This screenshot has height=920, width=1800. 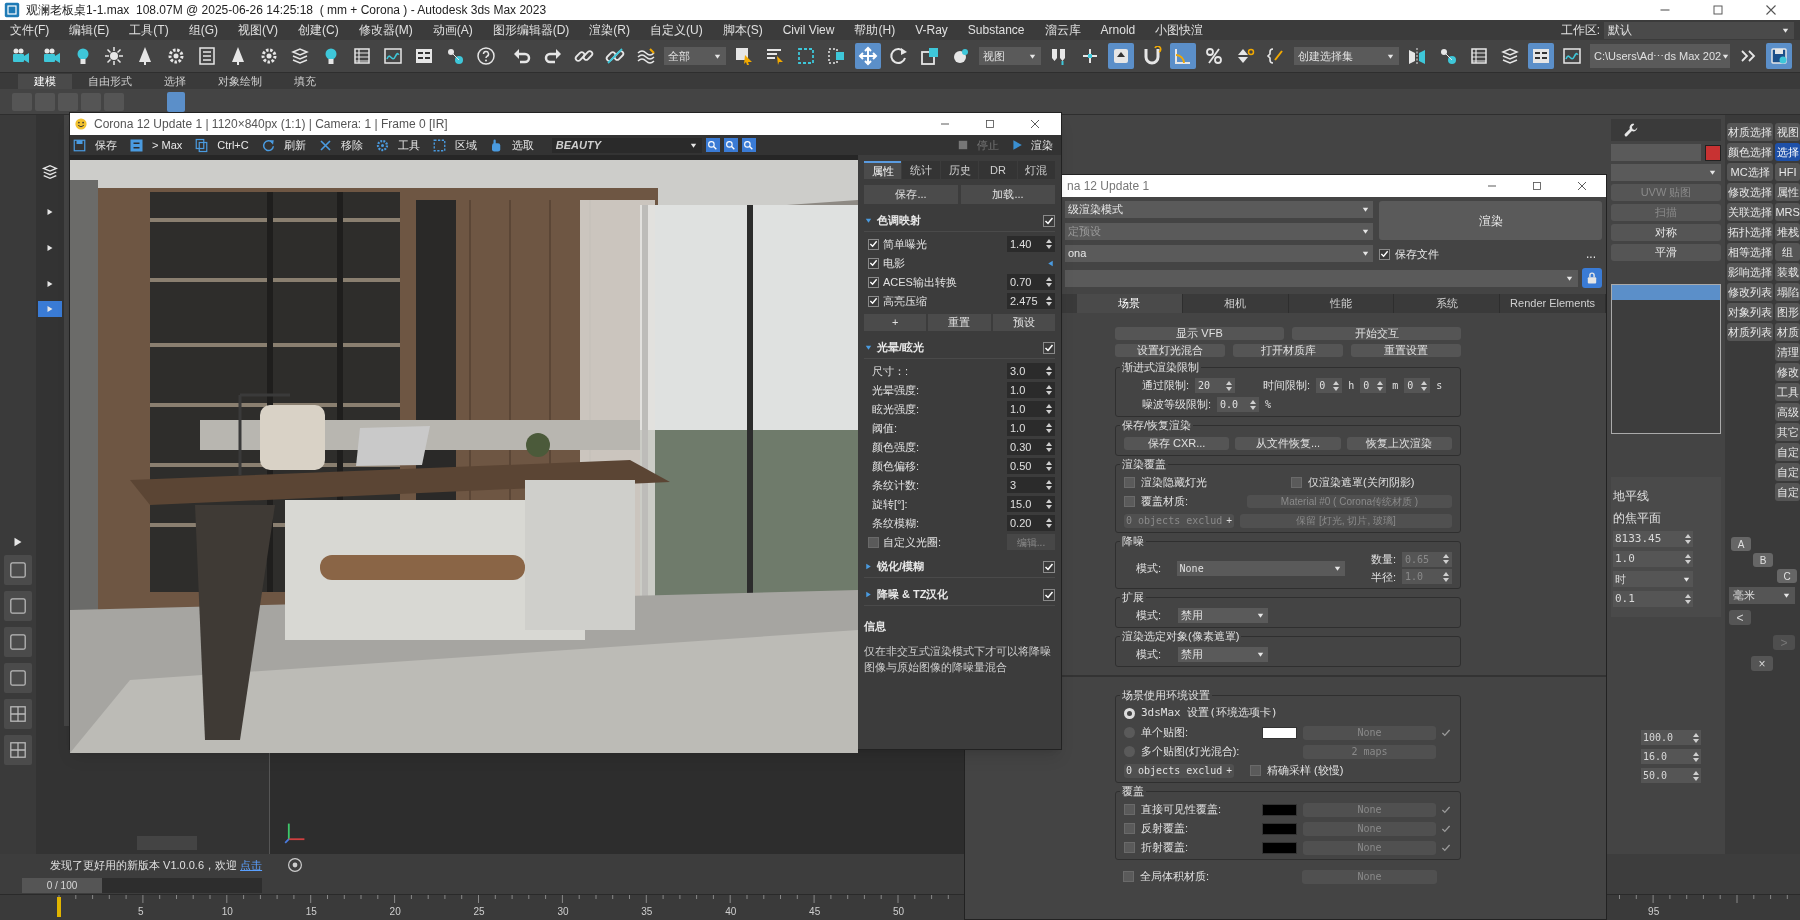 What do you see at coordinates (1750, 232) in the screenshot?
I see `tool-button: 拓扑选择` at bounding box center [1750, 232].